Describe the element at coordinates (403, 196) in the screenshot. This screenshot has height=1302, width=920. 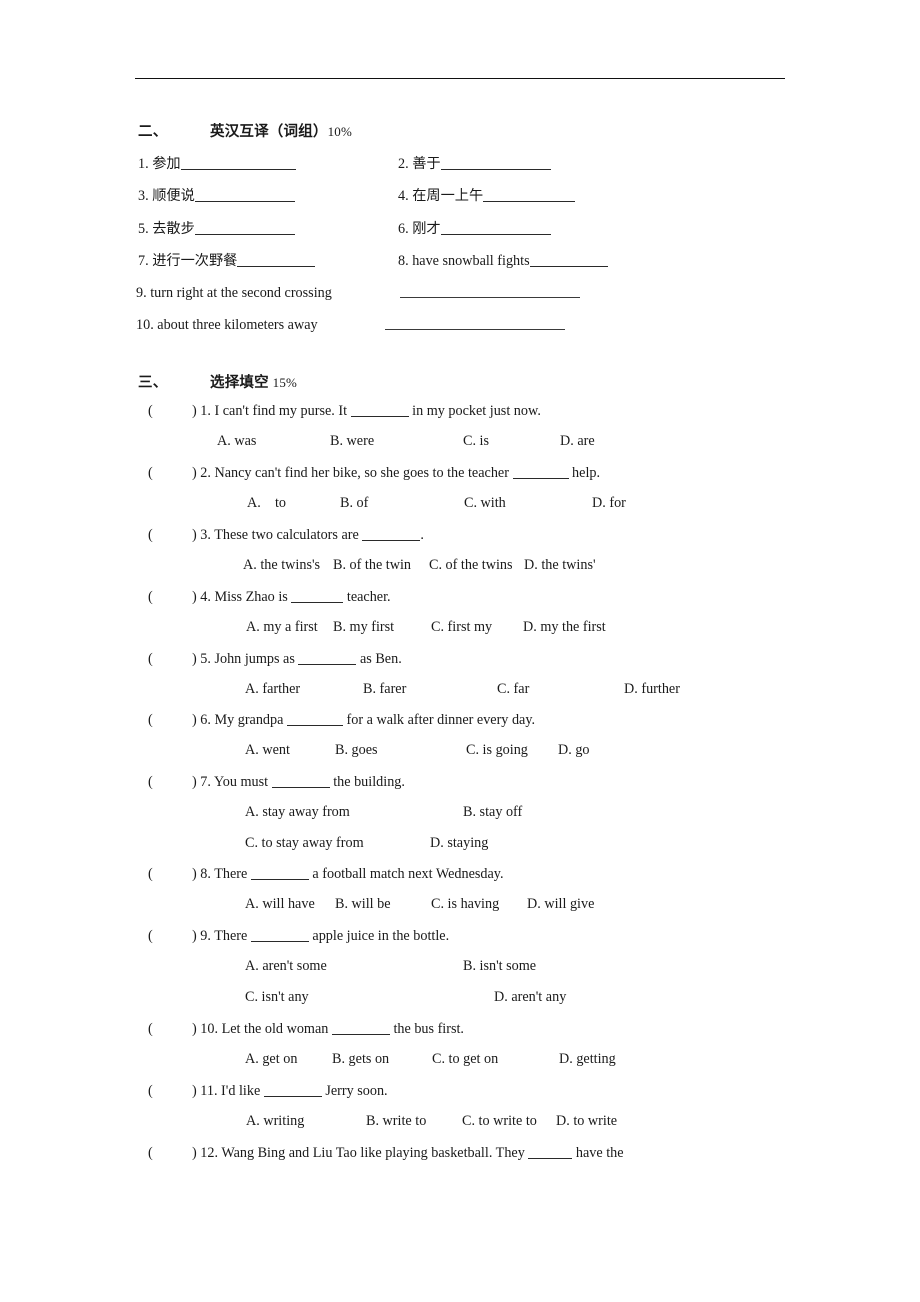
I see `item-number: 4.` at that location.